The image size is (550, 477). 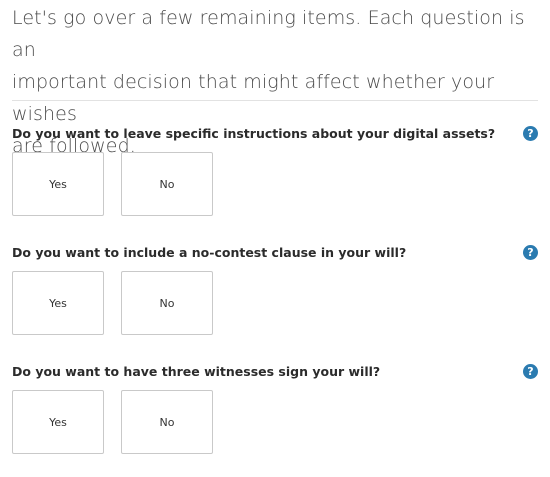 I want to click on divider, so click(x=275, y=100).